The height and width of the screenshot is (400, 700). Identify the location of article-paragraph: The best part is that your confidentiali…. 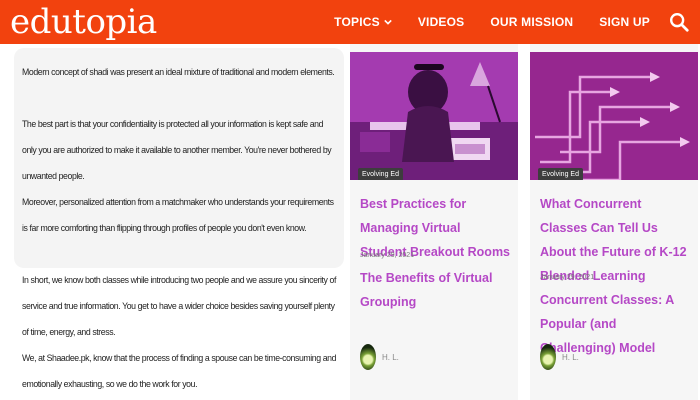
(177, 150).